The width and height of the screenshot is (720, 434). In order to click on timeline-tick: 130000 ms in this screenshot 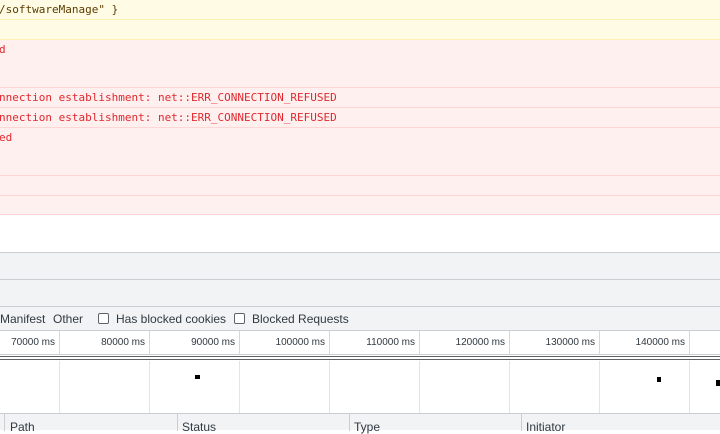, I will do `click(555, 343)`.